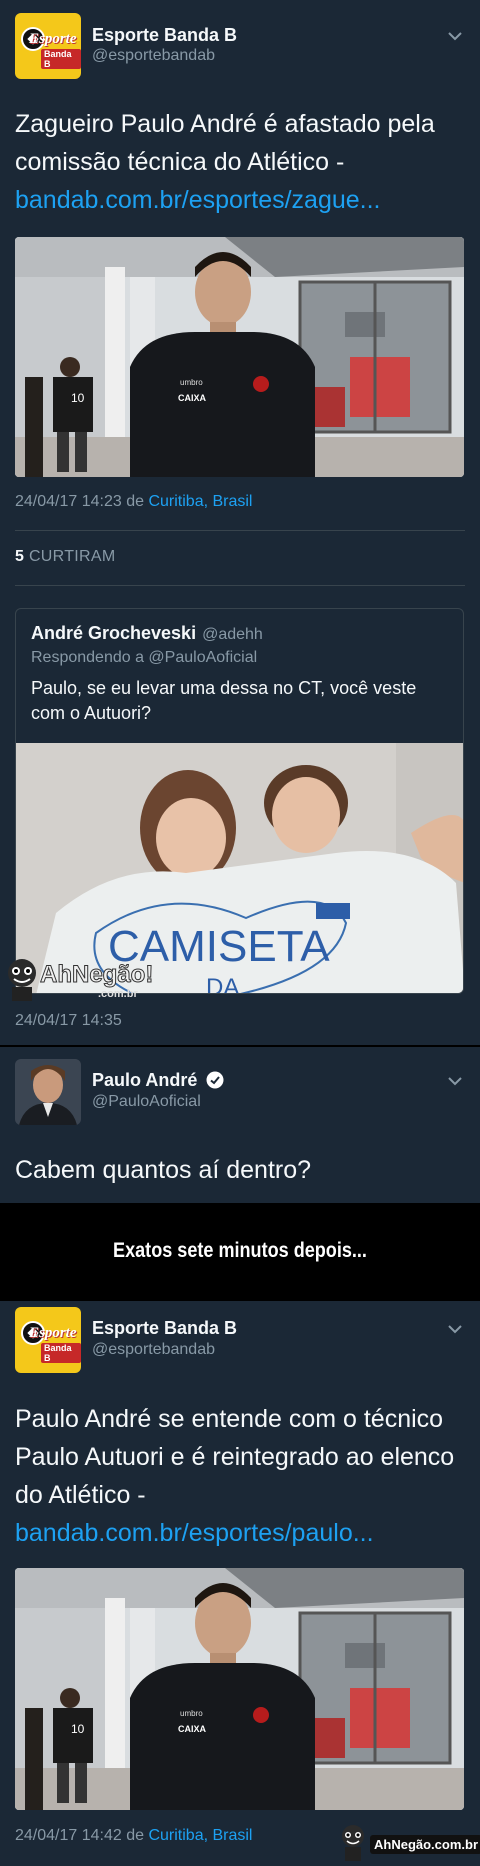 The height and width of the screenshot is (1866, 480). What do you see at coordinates (68, 1020) in the screenshot?
I see `quote-timestamp: 24/04/17 14:35` at bounding box center [68, 1020].